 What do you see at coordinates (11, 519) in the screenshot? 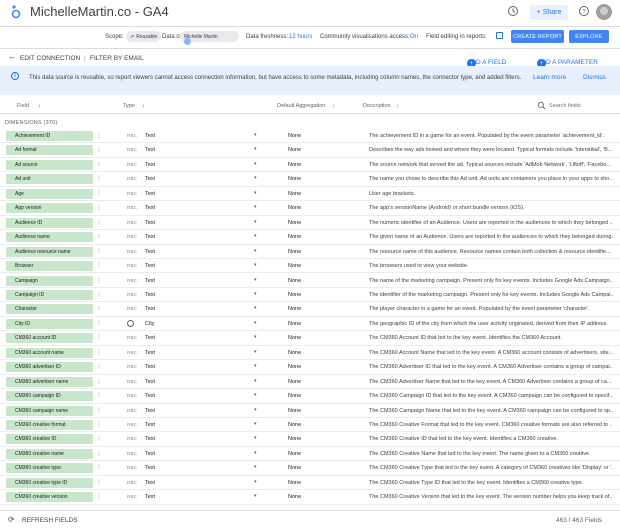
I see `refresh-icon: ⟳` at bounding box center [11, 519].